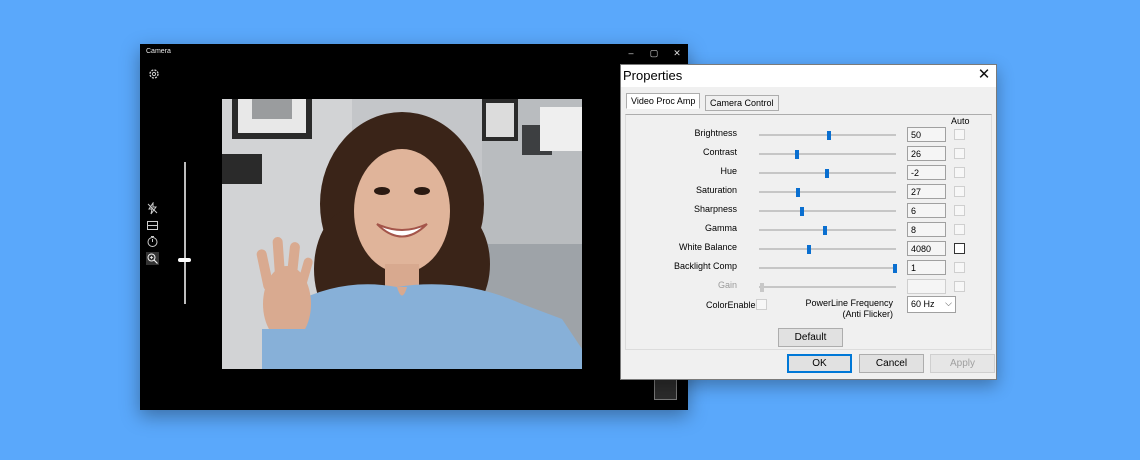 The height and width of the screenshot is (460, 1140). Describe the element at coordinates (926, 286) in the screenshot. I see `property-value-field` at that location.